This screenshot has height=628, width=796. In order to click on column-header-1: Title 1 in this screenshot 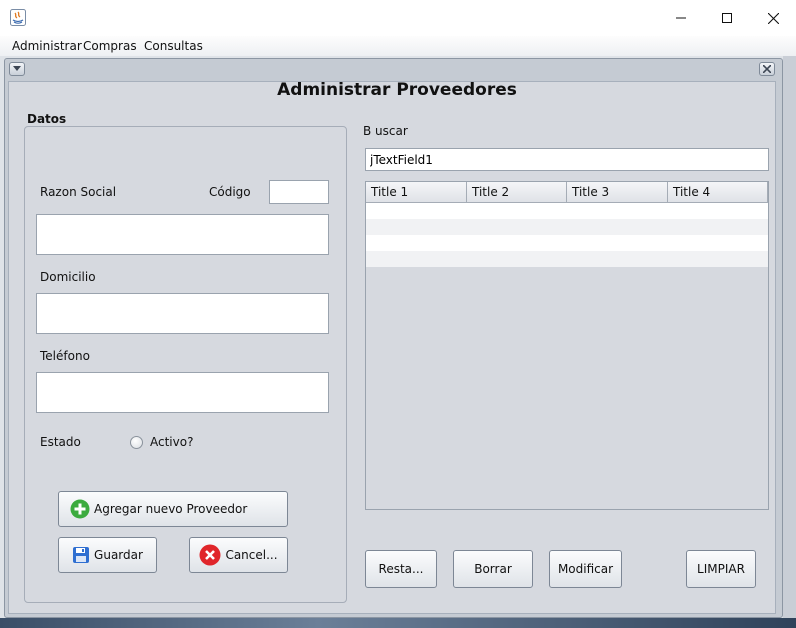, I will do `click(416, 192)`.